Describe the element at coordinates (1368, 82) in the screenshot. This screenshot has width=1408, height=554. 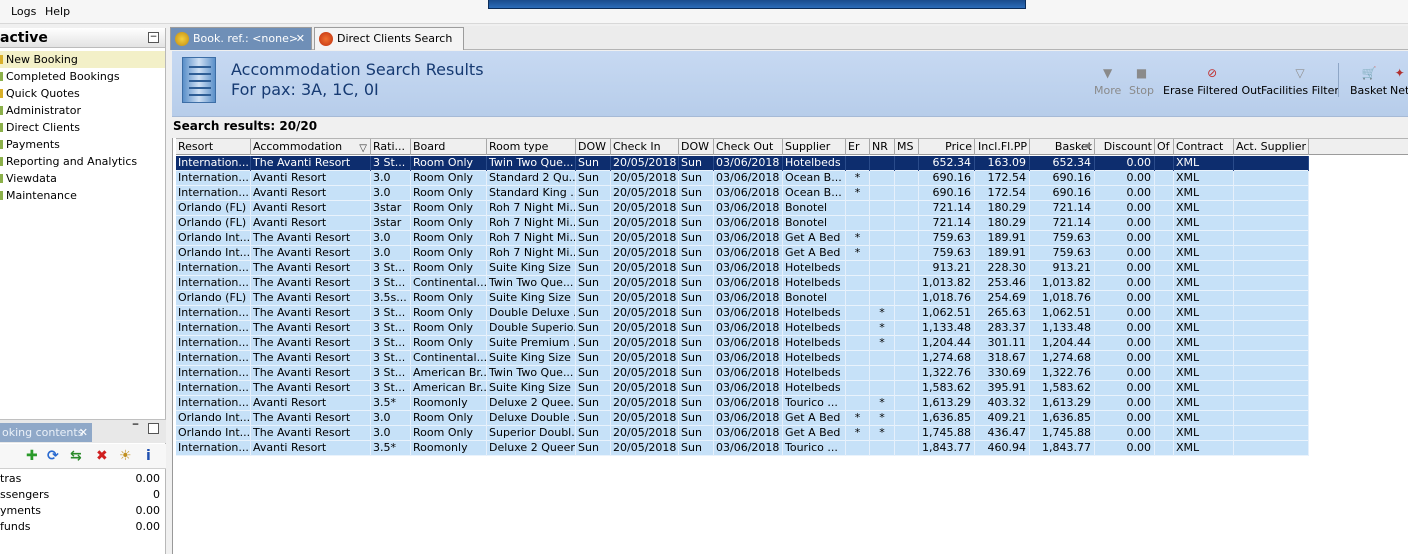
I see `basket-button: 🛒 Basket` at that location.